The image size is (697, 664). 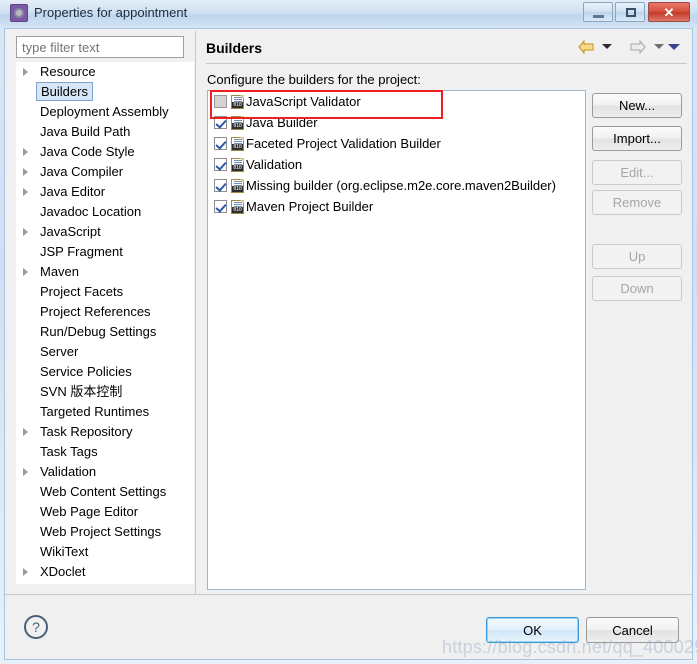 What do you see at coordinates (105, 252) in the screenshot?
I see `tree-item-jsp-fragment: JSP Fragment` at bounding box center [105, 252].